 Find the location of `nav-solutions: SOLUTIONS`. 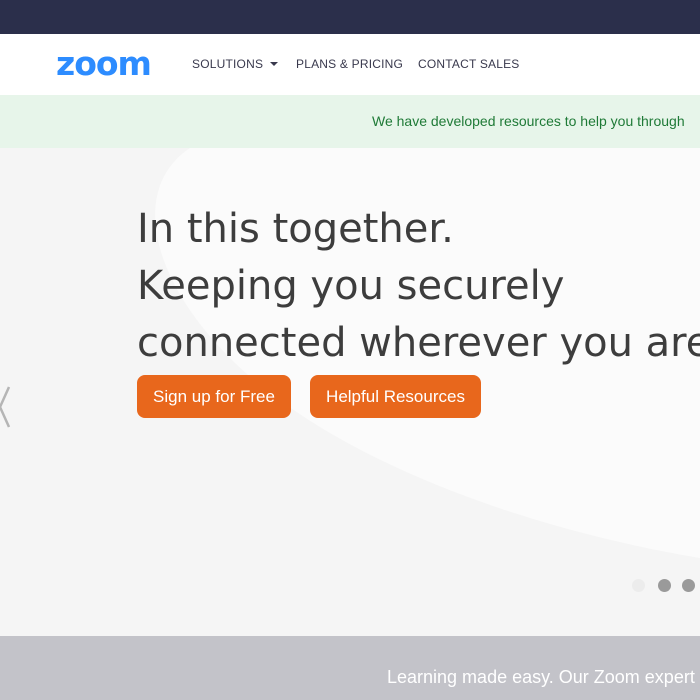

nav-solutions: SOLUTIONS is located at coordinates (235, 64).